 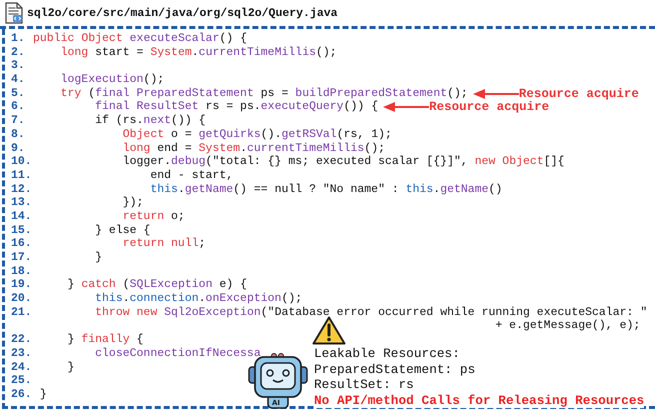 What do you see at coordinates (18, 149) in the screenshot?
I see `line-number: 9.` at bounding box center [18, 149].